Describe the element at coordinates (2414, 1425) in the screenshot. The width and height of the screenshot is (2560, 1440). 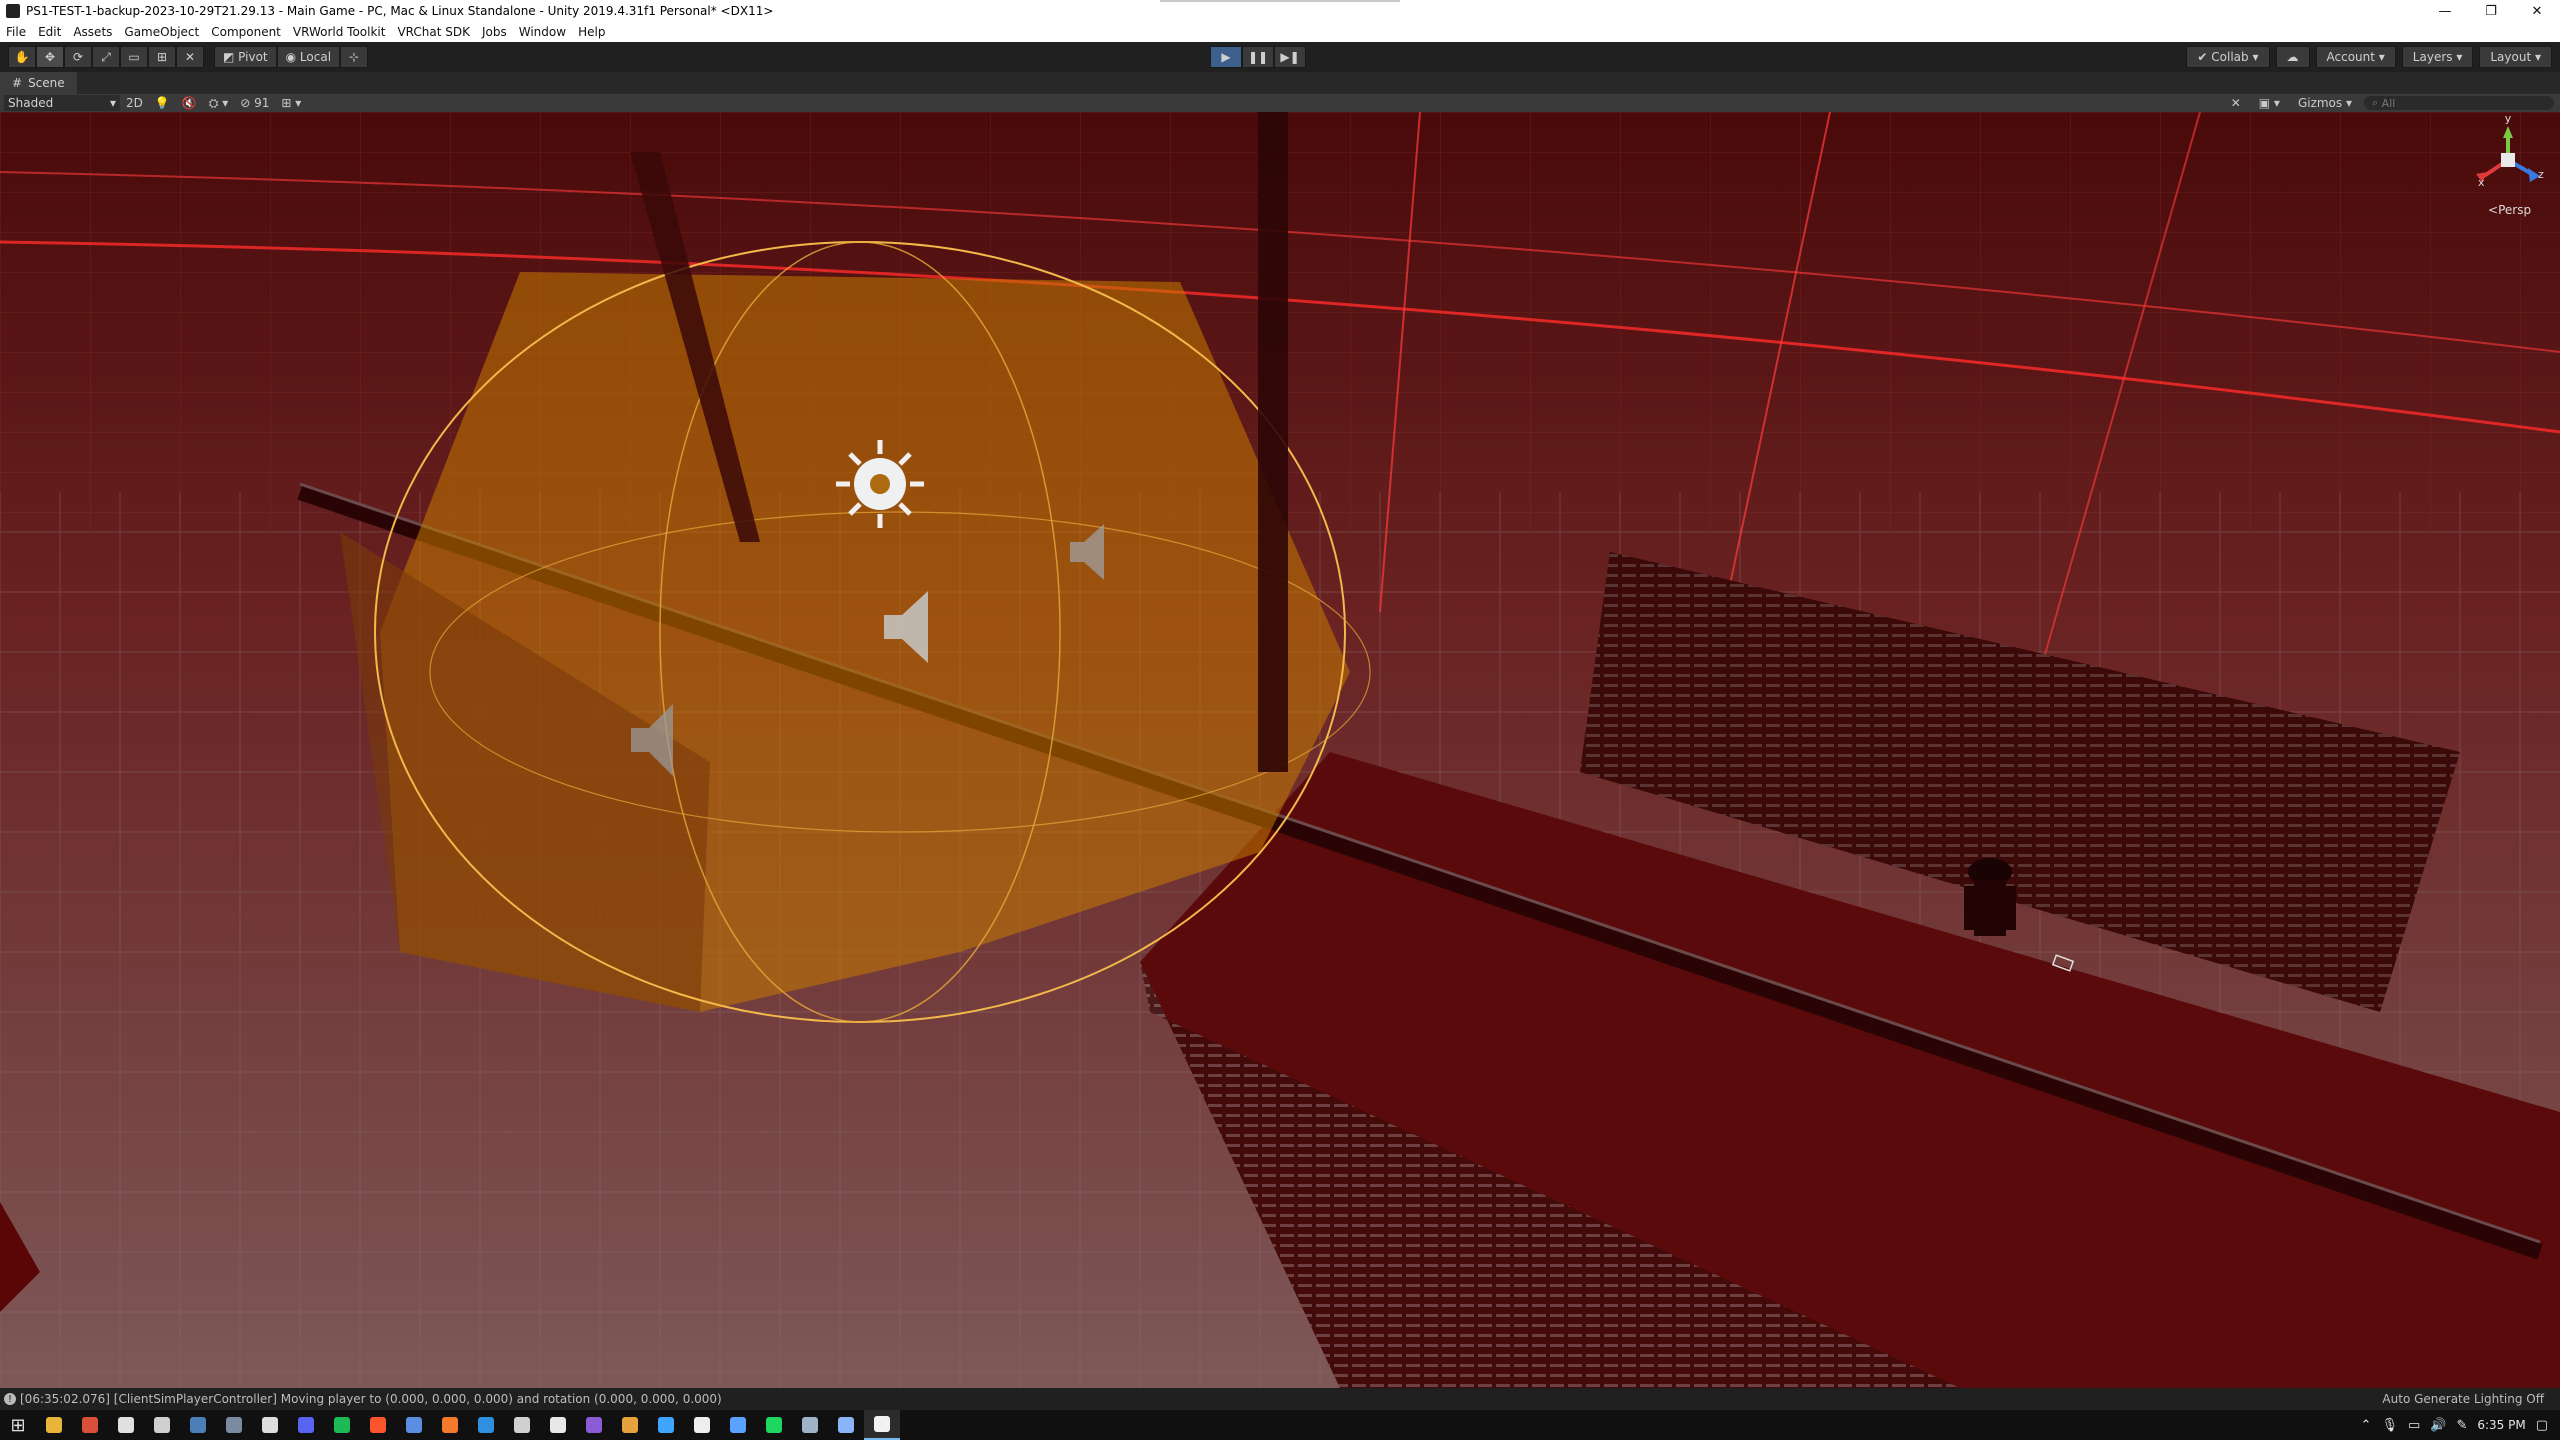
I see `network-icon: ▭` at that location.